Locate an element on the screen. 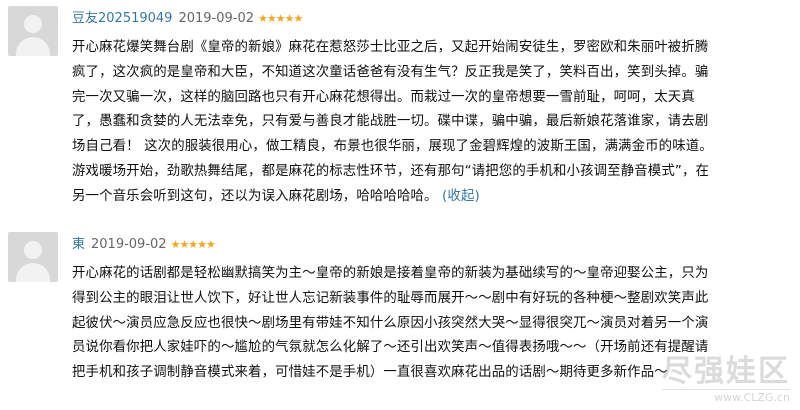 This screenshot has width=800, height=410. review-meta: 豆友202519049 2019-09-02 ★★★★★ is located at coordinates (187, 19).